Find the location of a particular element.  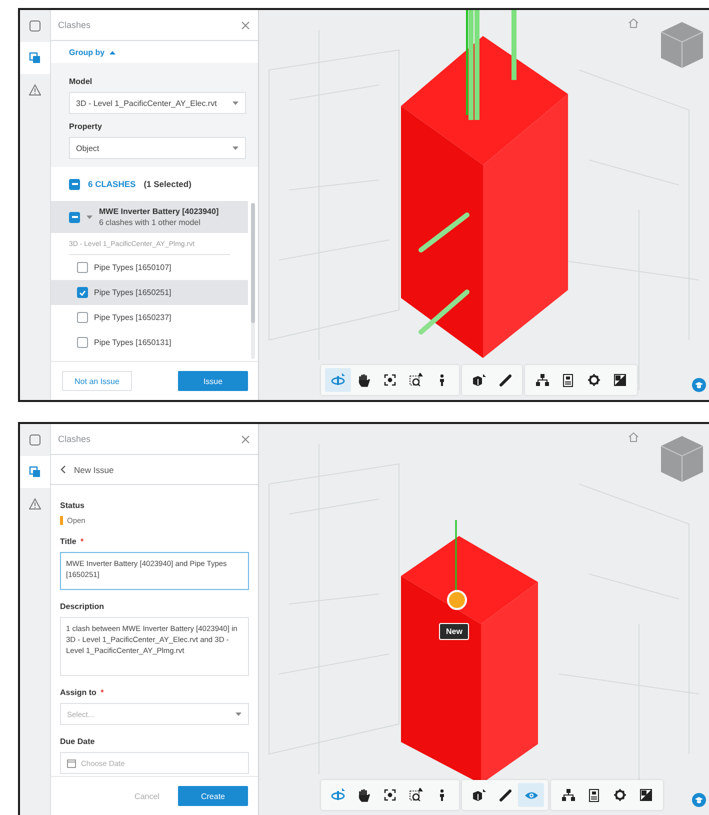

checkmark-icon is located at coordinates (82, 293).